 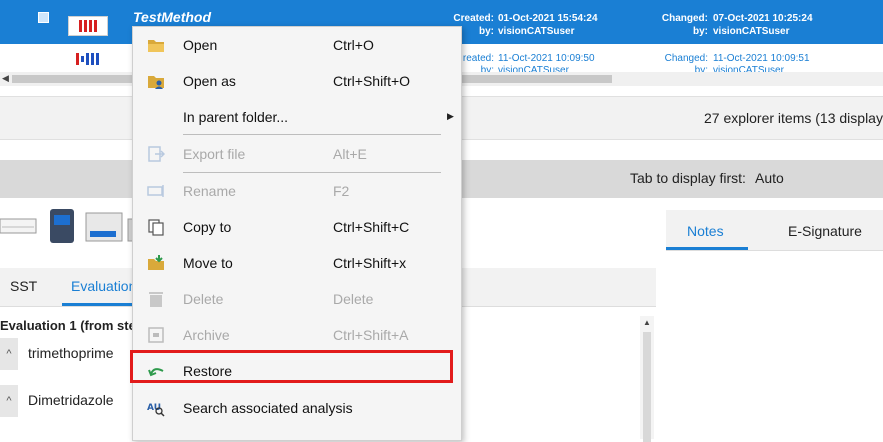 What do you see at coordinates (353, 45) in the screenshot?
I see `menu-item-shortcut: Ctrl+O` at bounding box center [353, 45].